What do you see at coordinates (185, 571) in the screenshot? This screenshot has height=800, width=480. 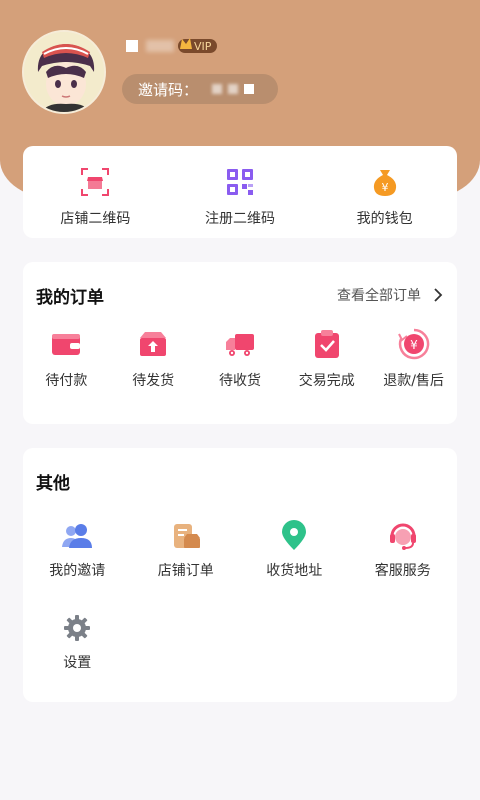 I see `store-orders-label: 店铺订单` at bounding box center [185, 571].